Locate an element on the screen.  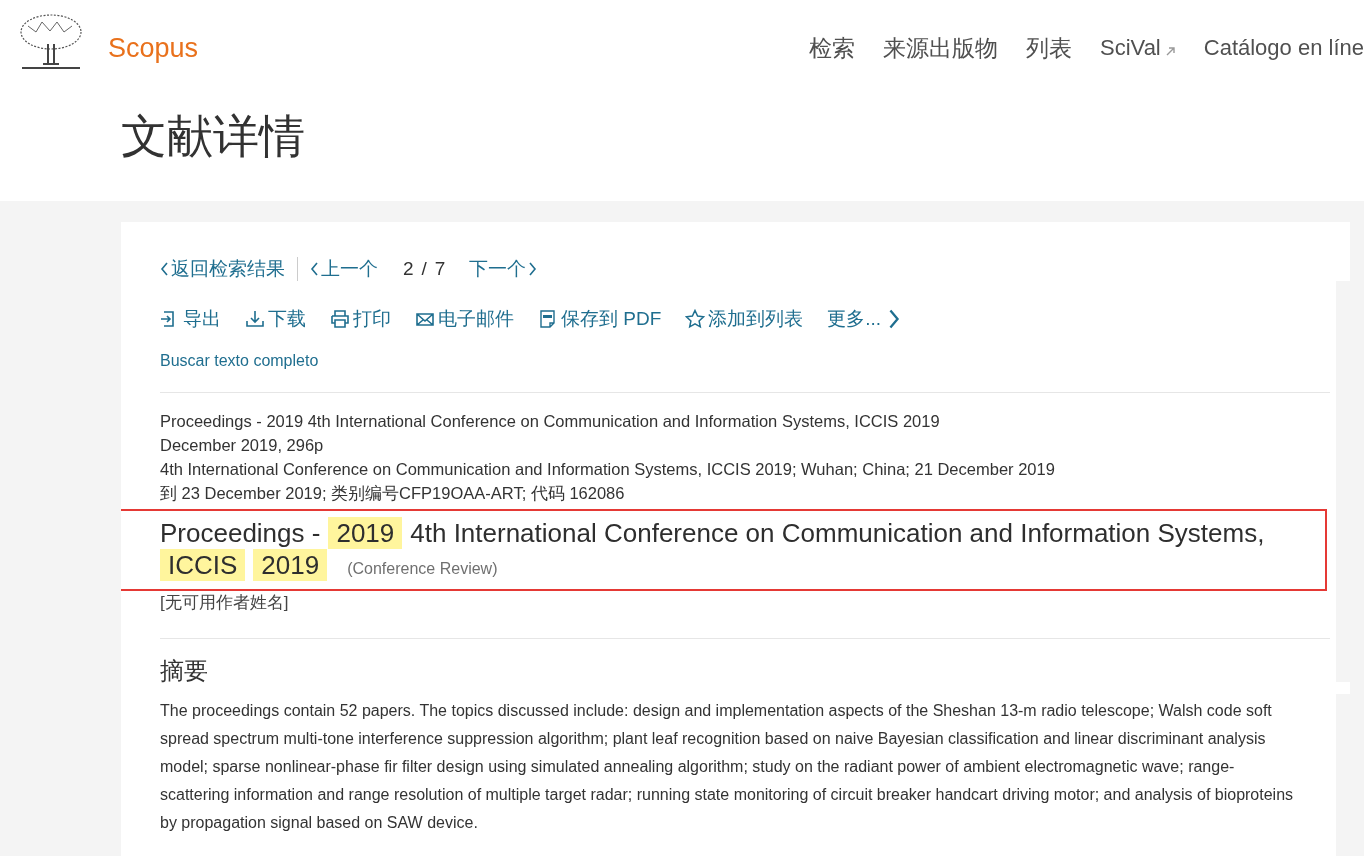
tree-logo-icon is located at coordinates (51, 43).